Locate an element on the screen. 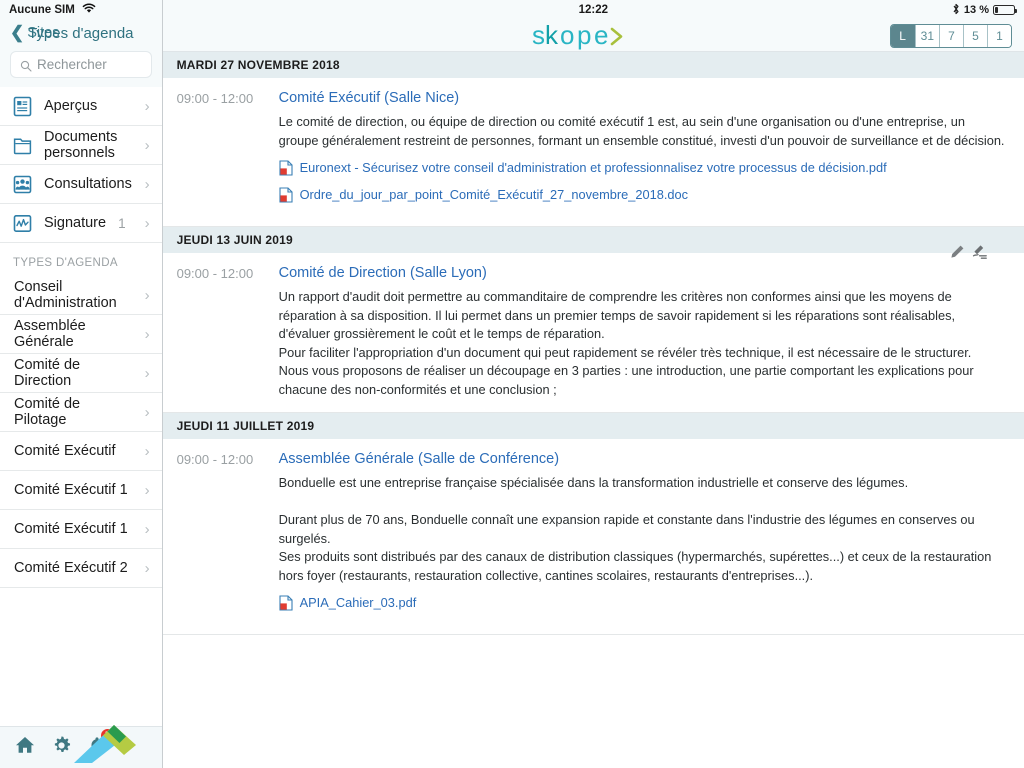  view-range-segmented-control: L 31 7 5 1 is located at coordinates (950, 36).